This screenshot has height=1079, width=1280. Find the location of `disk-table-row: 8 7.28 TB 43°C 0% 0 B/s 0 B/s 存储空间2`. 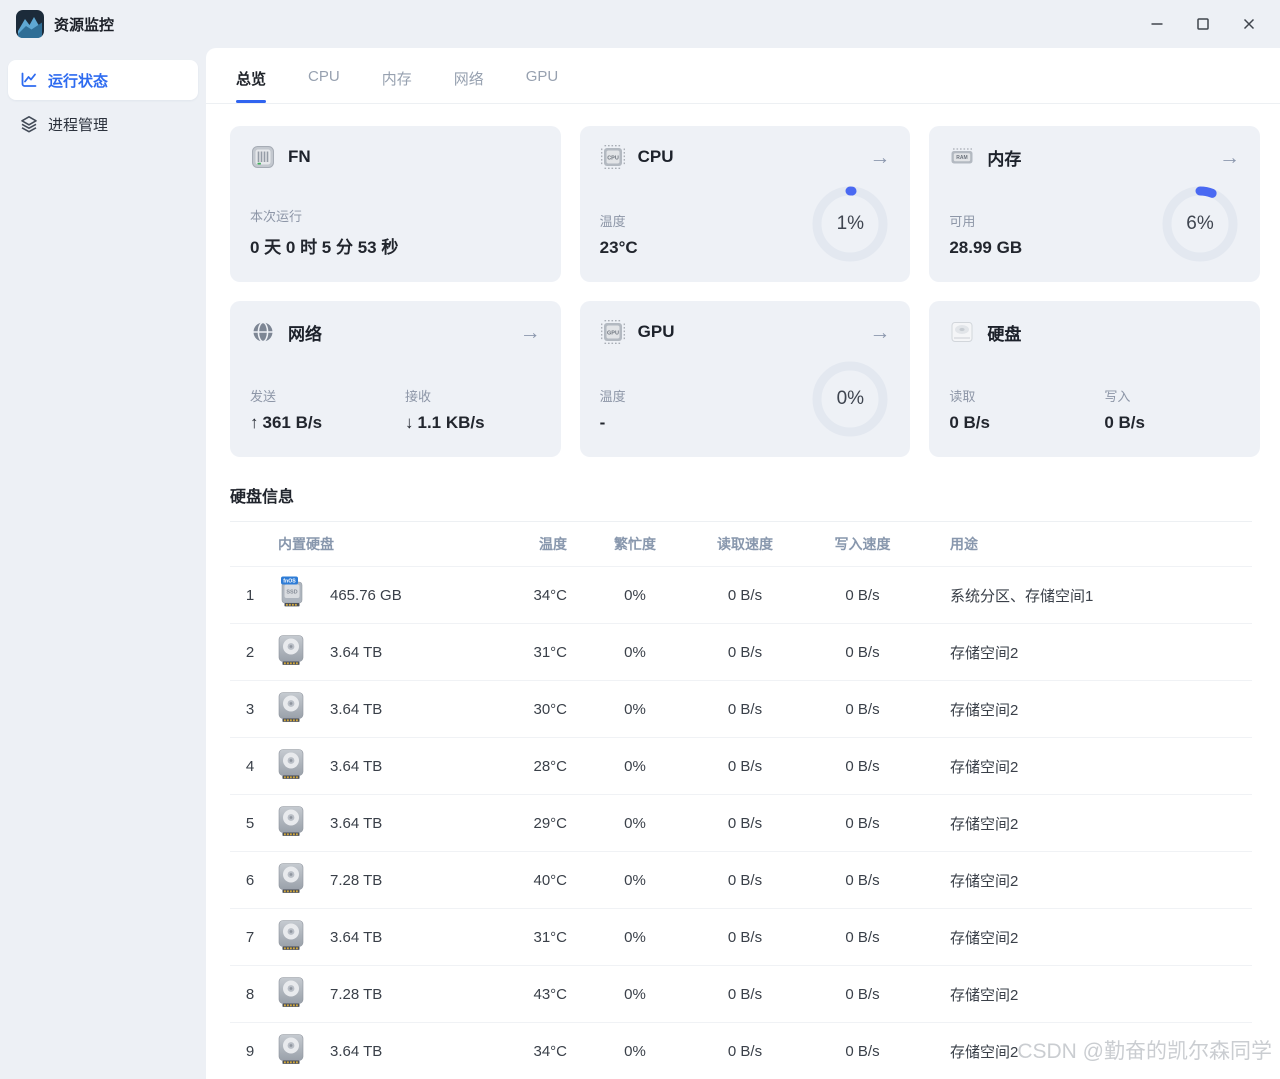

disk-table-row: 8 7.28 TB 43°C 0% 0 B/s 0 B/s 存储空间2 is located at coordinates (741, 993).